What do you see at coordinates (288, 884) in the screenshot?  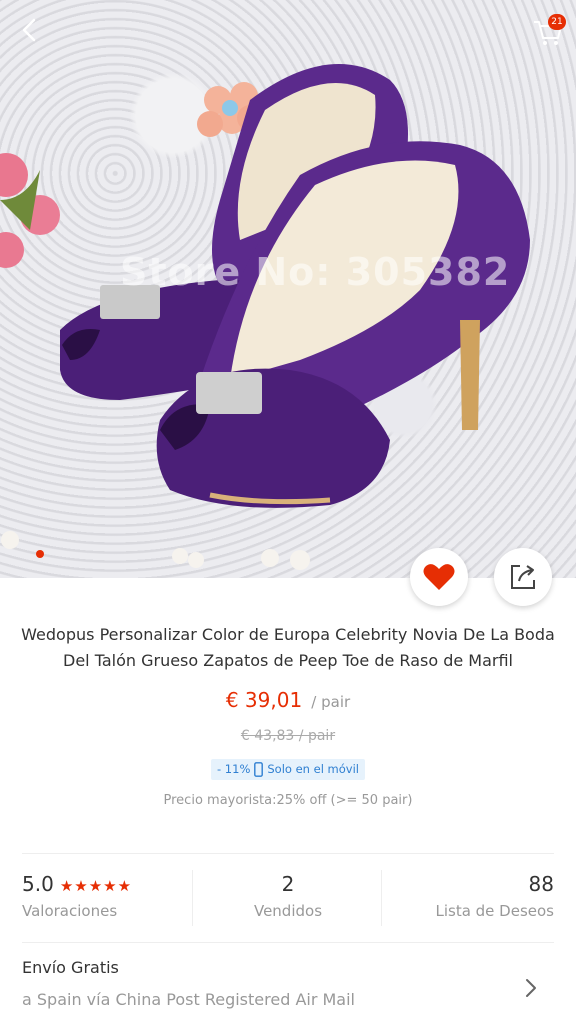 I see `sold-value: 2` at bounding box center [288, 884].